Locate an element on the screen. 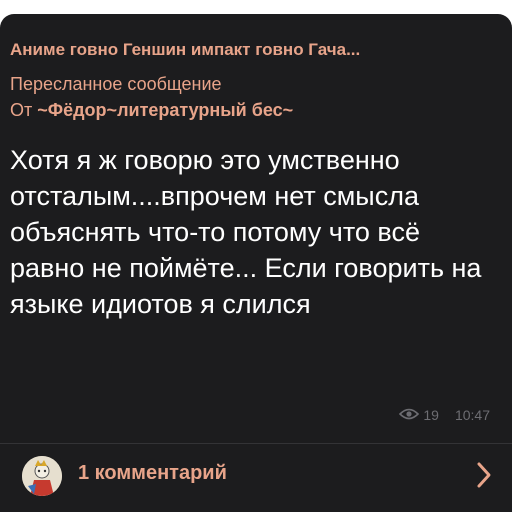  chevron-right-icon is located at coordinates (484, 477).